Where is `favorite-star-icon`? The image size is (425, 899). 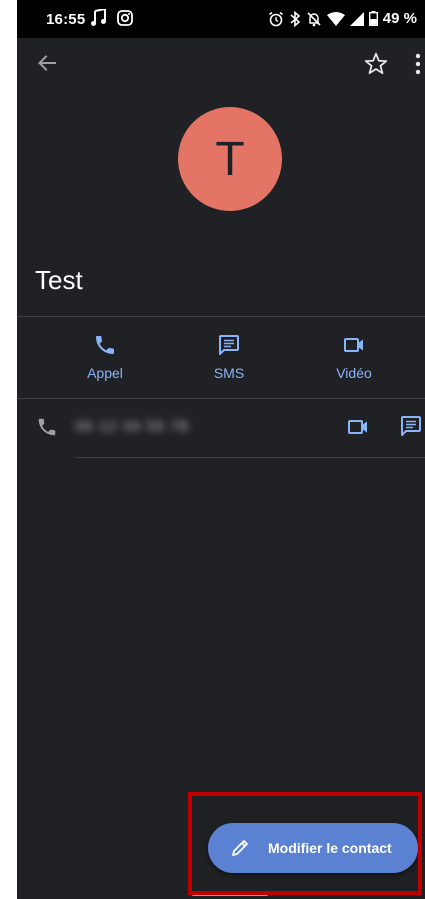 favorite-star-icon is located at coordinates (376, 64).